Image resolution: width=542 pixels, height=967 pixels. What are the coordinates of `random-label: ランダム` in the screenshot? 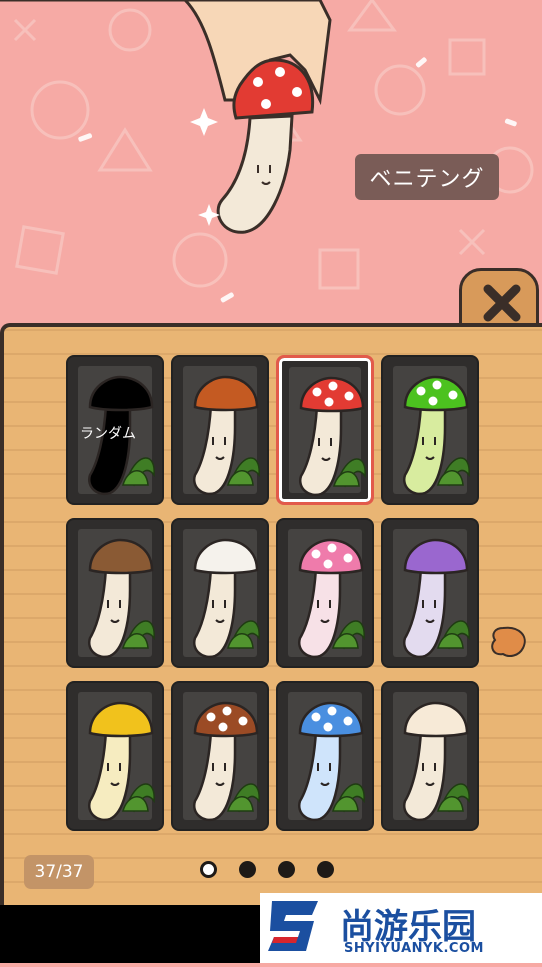 It's located at (108, 434).